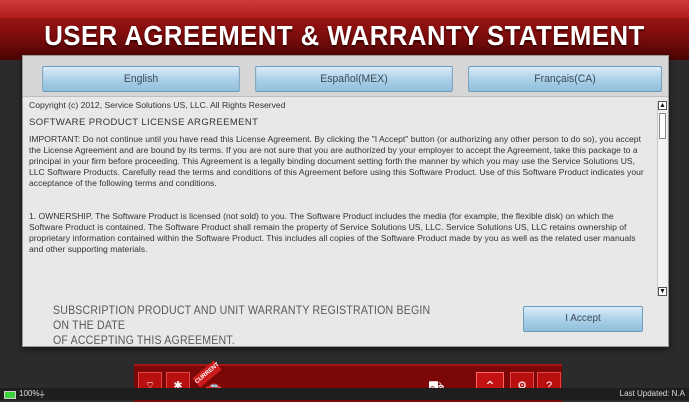 The image size is (689, 402). What do you see at coordinates (652, 393) in the screenshot?
I see `last-updated: Last Updated: N.A` at bounding box center [652, 393].